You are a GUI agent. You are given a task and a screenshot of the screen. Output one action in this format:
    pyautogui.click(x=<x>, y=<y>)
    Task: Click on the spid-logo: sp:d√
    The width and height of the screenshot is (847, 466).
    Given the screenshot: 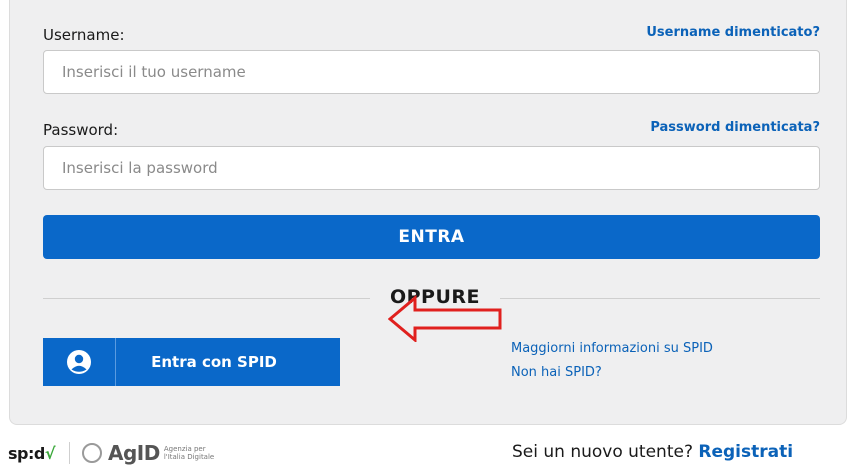 What is the action you would take?
    pyautogui.click(x=32, y=453)
    